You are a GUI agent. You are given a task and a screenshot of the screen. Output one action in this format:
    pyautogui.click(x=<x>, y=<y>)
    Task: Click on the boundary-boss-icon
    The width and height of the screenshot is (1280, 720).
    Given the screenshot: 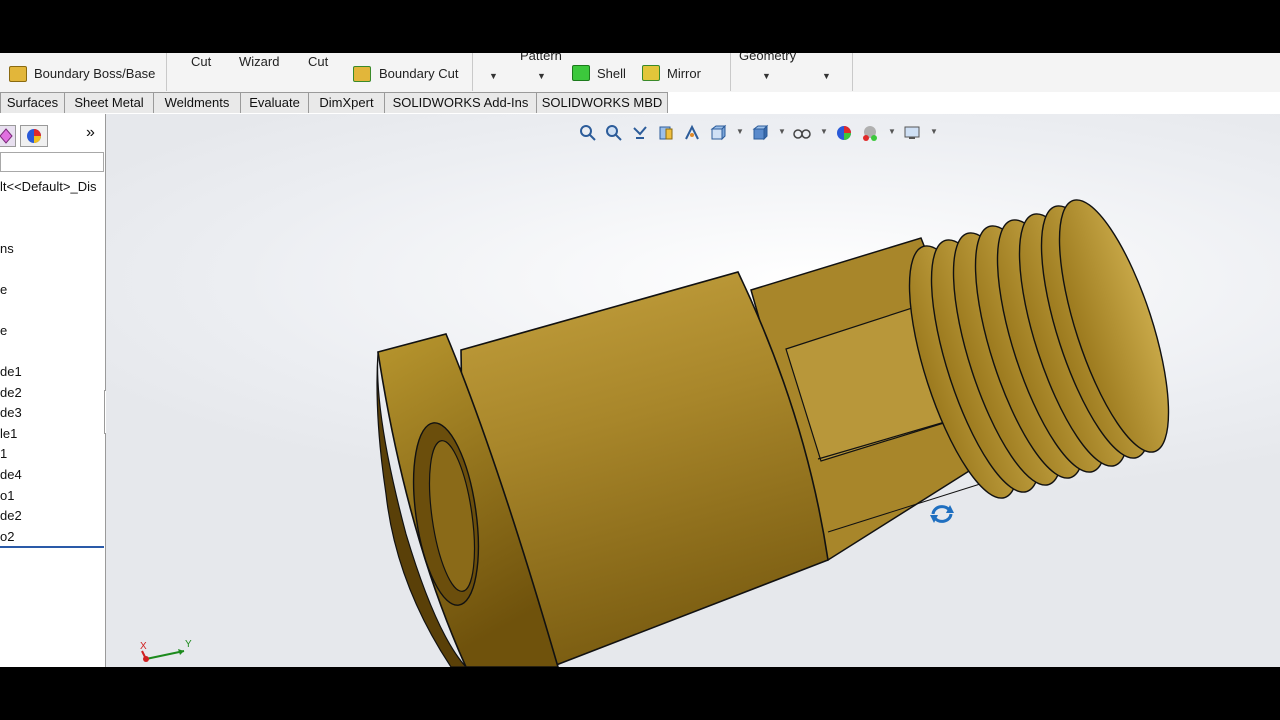 What is the action you would take?
    pyautogui.click(x=18, y=74)
    